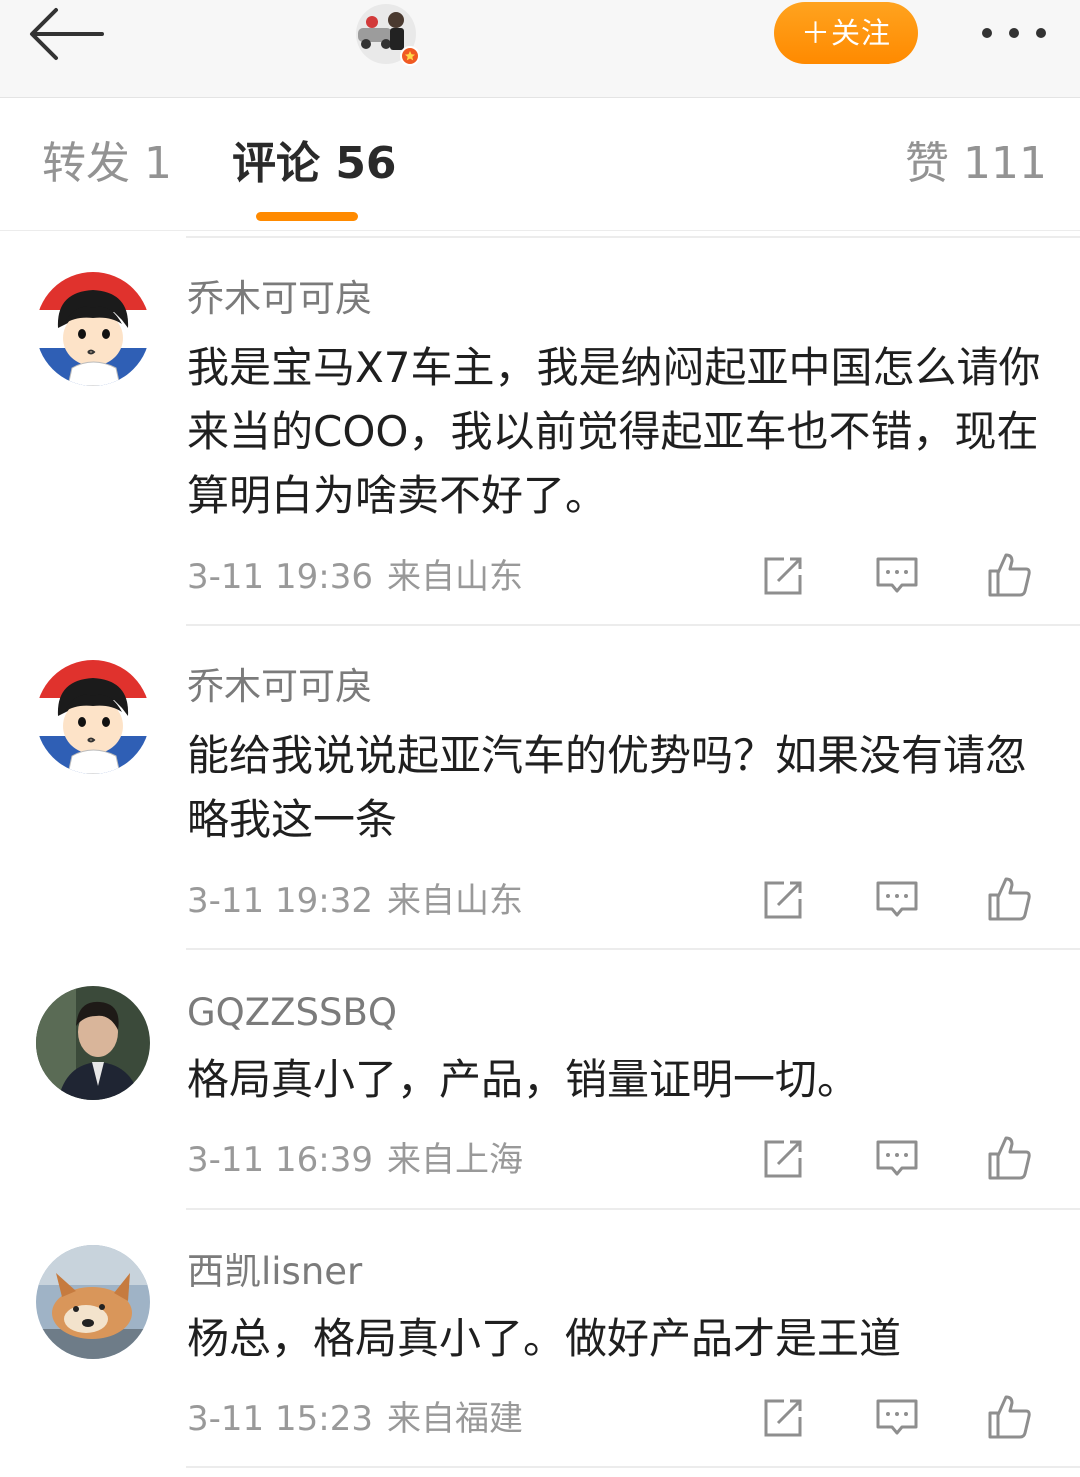 Image resolution: width=1080 pixels, height=1477 pixels. I want to click on comment-text: 能给我说说起亚汽车的优势吗？如果没有请忽略我这一条, so click(607, 787).